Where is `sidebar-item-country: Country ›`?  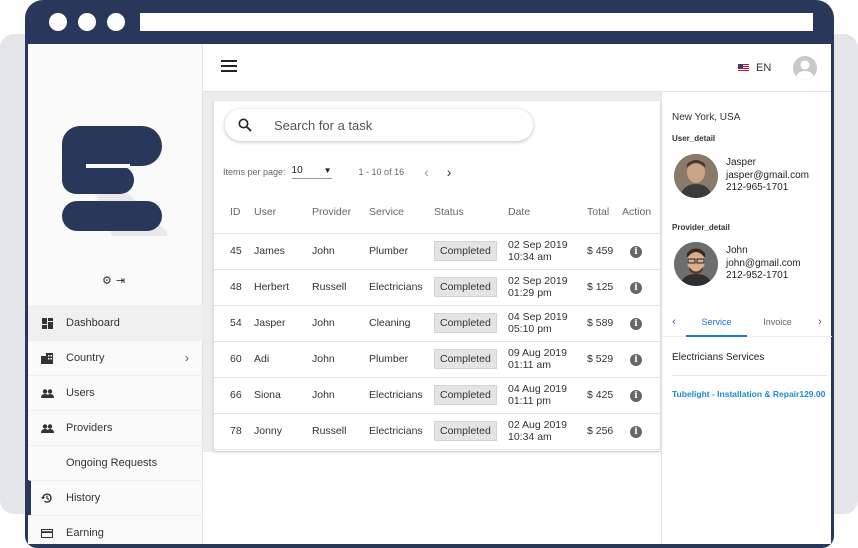 sidebar-item-country: Country › is located at coordinates (115, 357).